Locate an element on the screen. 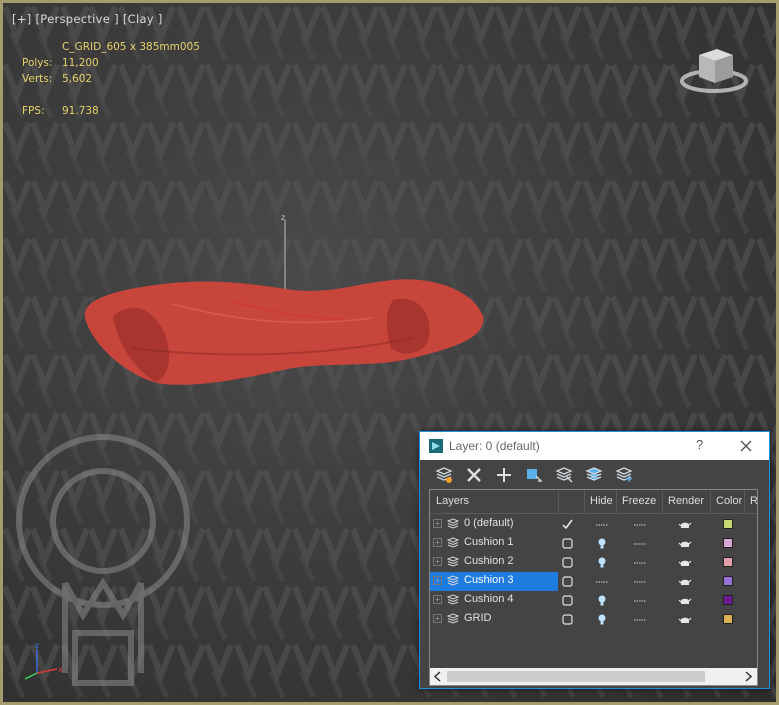  verts-value: 5,602 is located at coordinates (77, 79).